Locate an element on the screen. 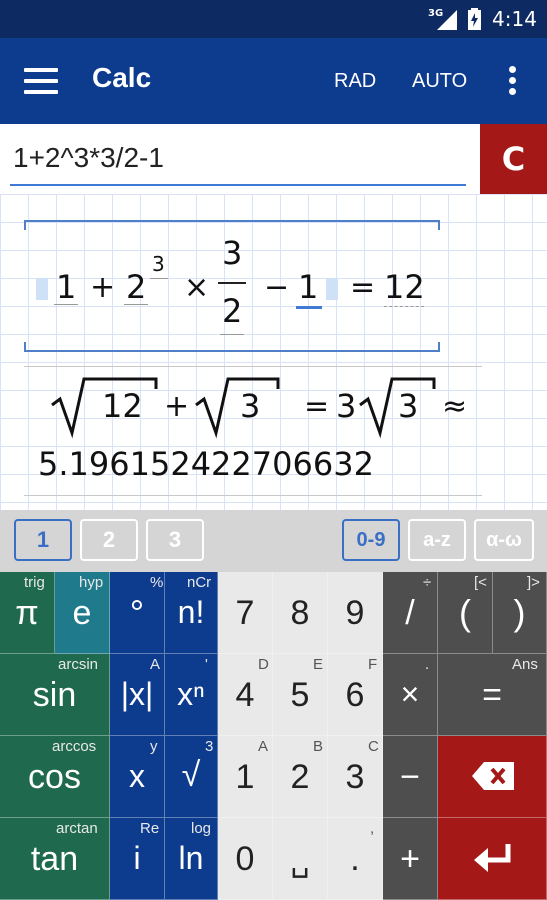  overflow-menu-icon is located at coordinates (513, 81).